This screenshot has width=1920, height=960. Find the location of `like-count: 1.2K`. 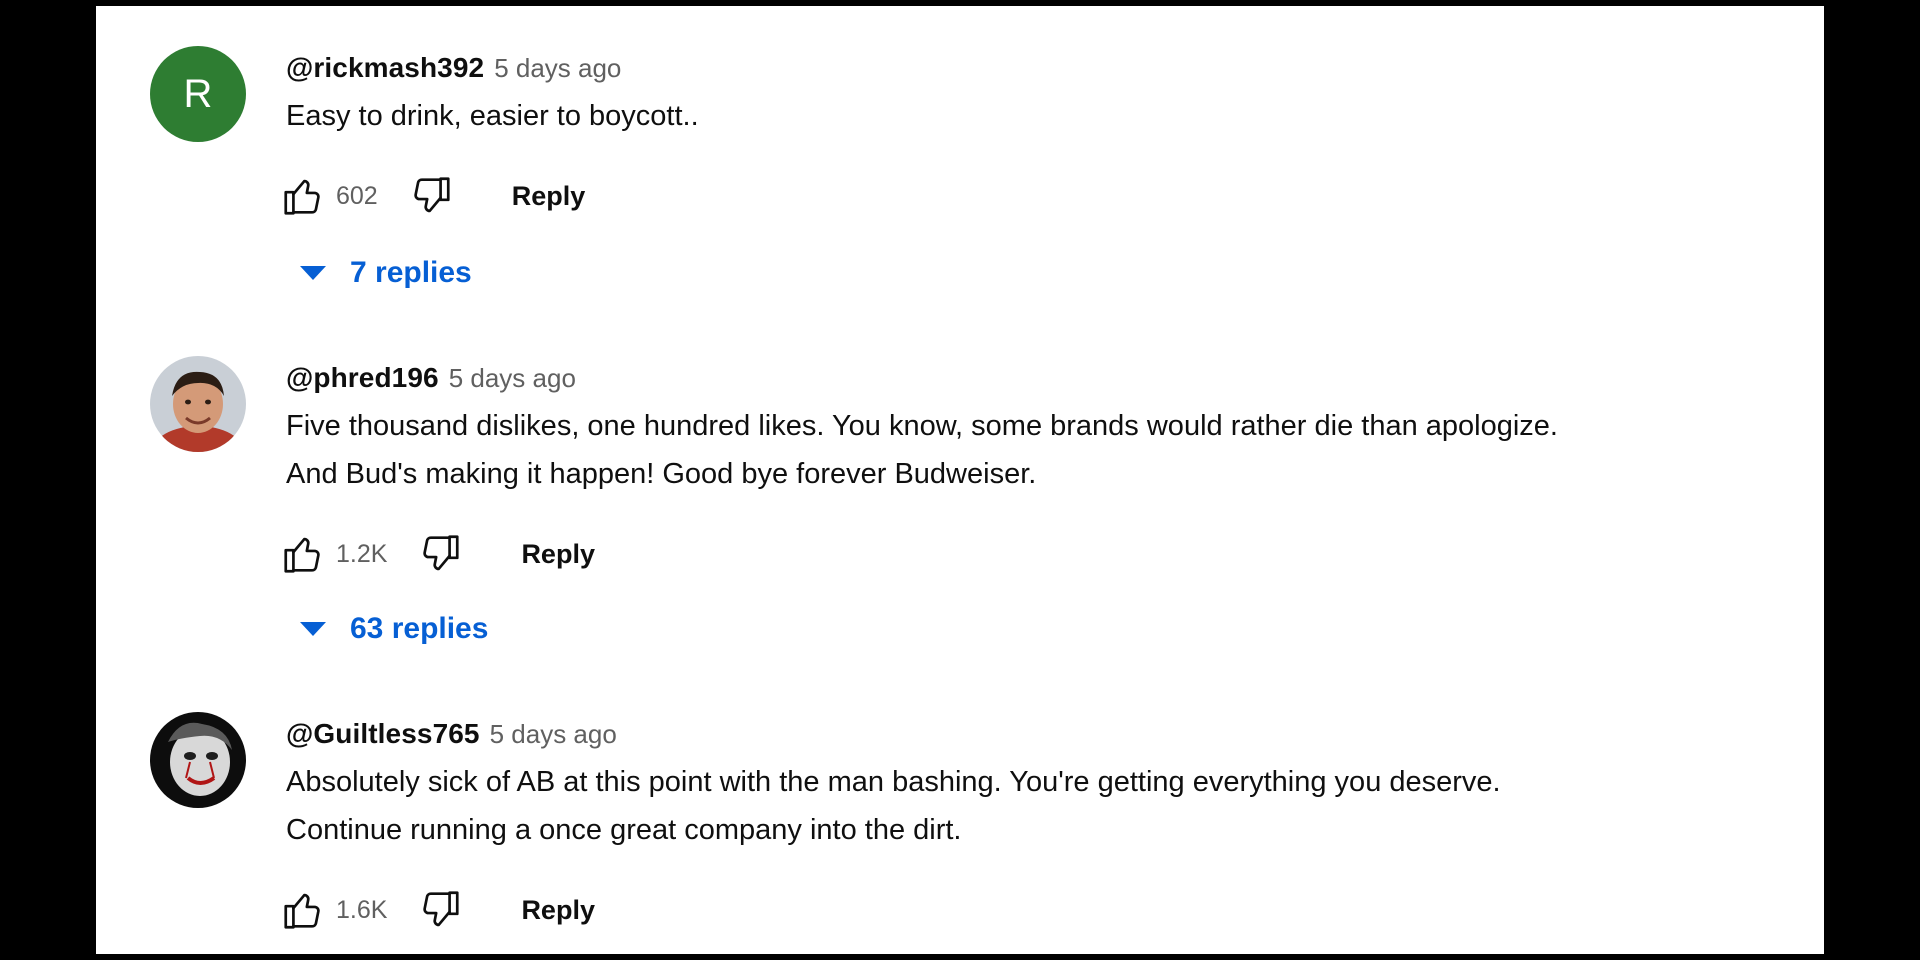

like-count: 1.2K is located at coordinates (362, 553).